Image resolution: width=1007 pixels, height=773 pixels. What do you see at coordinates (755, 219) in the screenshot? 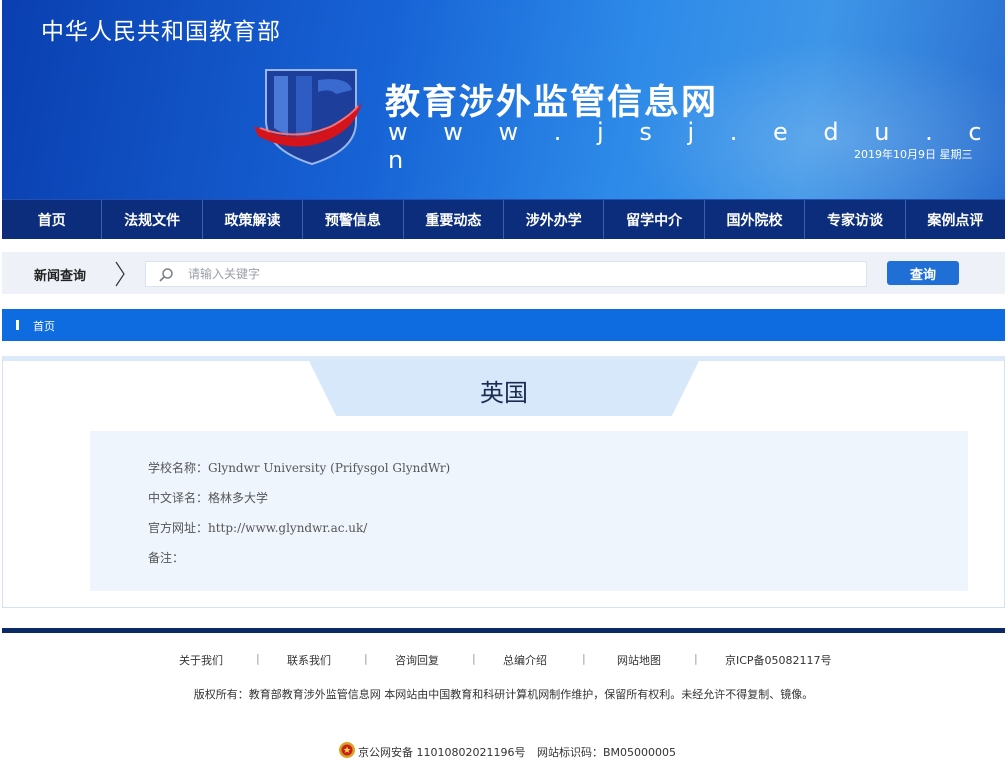
I see `nav-item-foreign-institutions: 国外院校` at bounding box center [755, 219].